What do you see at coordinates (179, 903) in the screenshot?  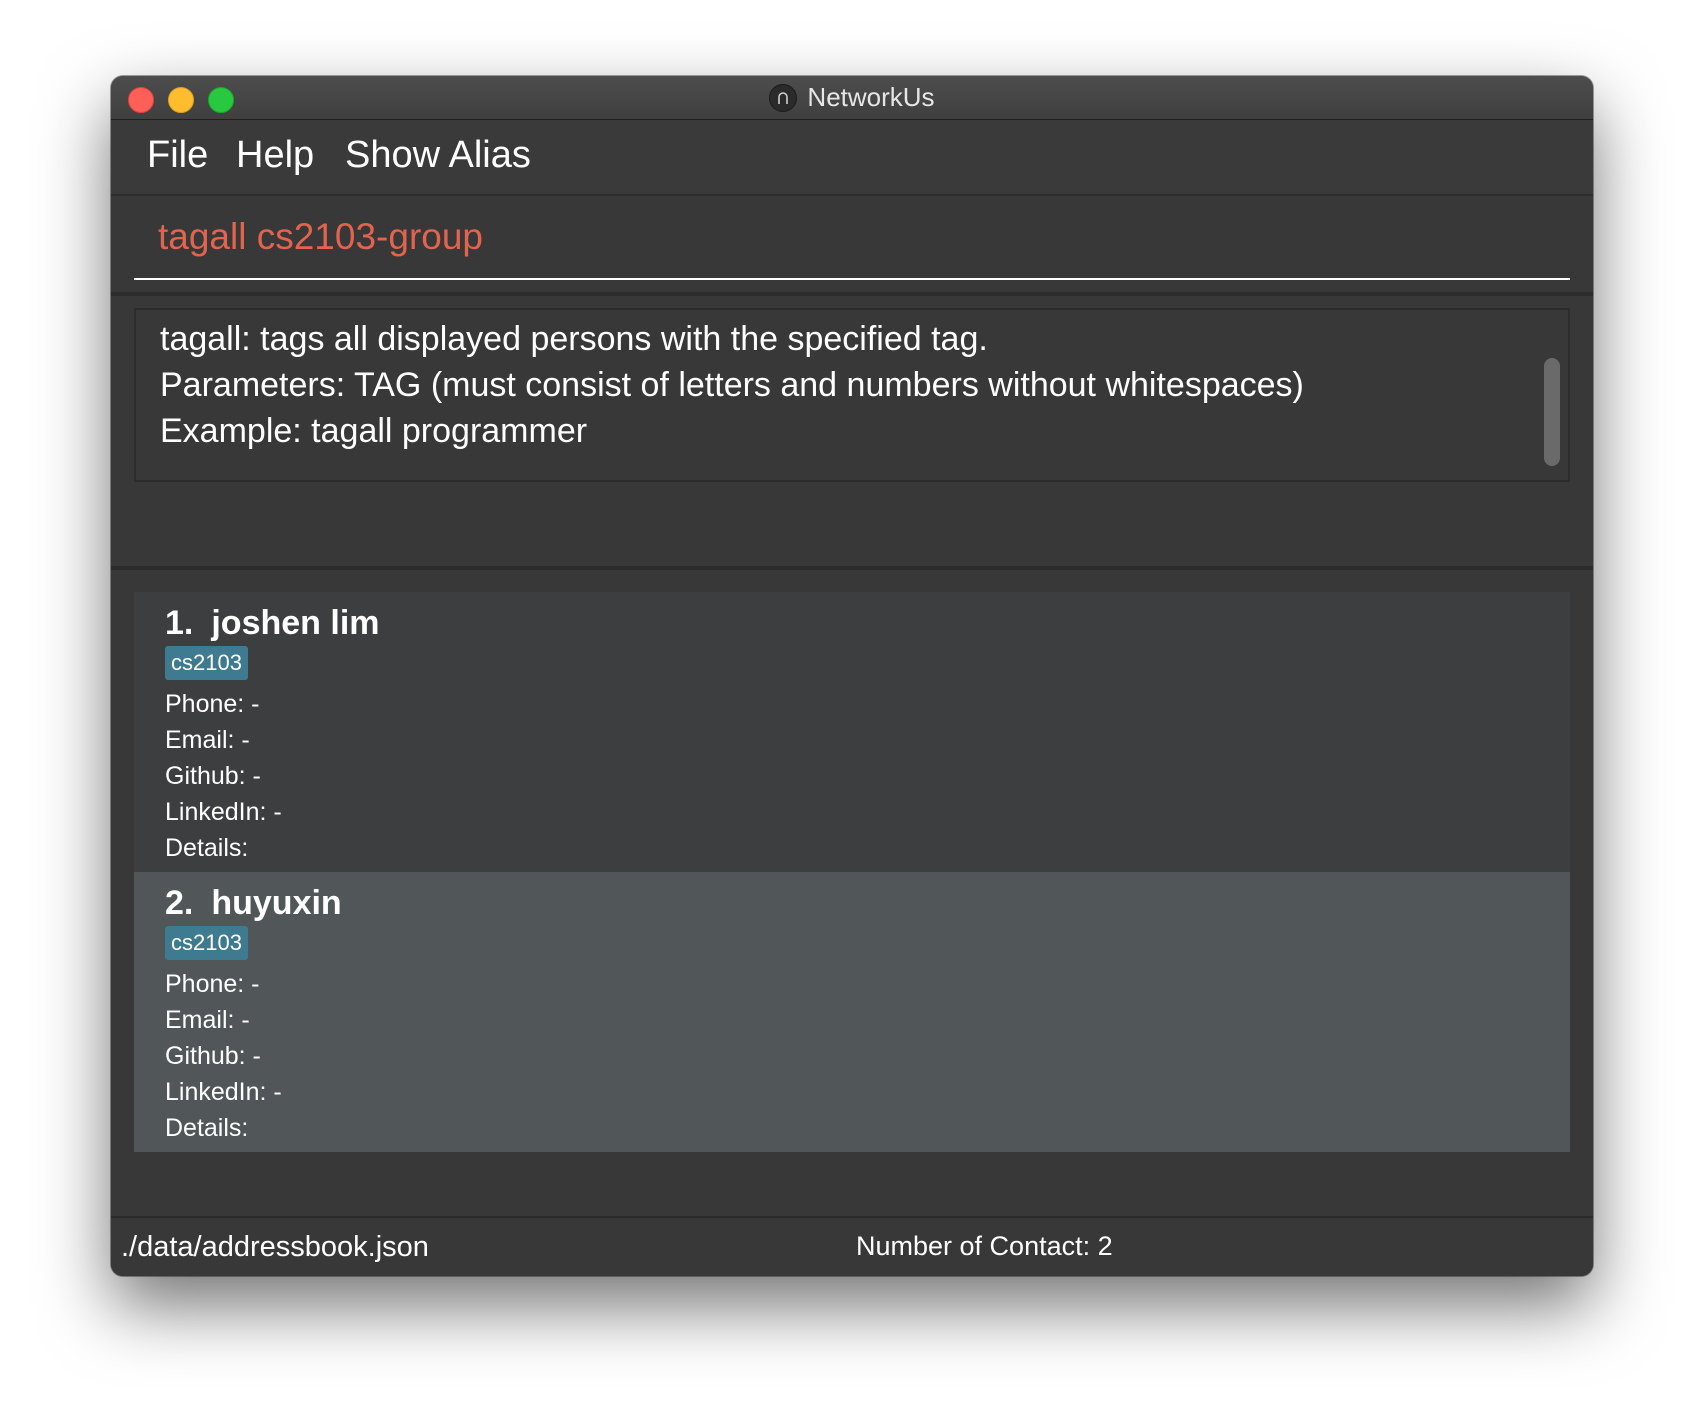 I see `person-index: 2.` at bounding box center [179, 903].